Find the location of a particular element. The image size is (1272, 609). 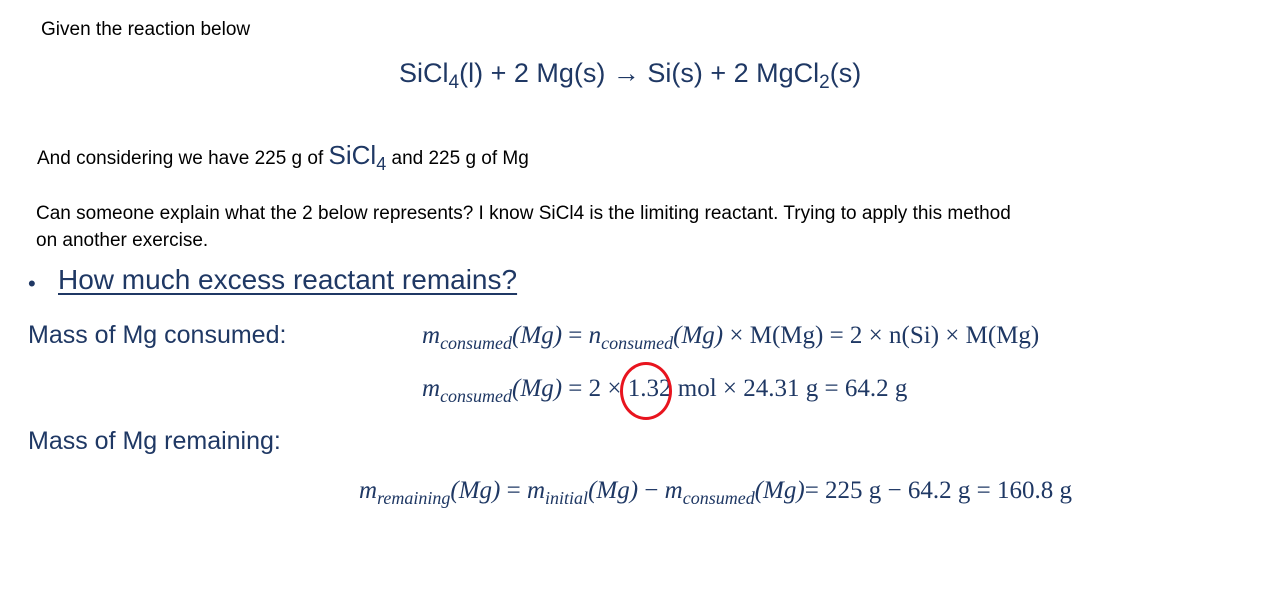

reactant-mg: + 2 Mg(s) is located at coordinates (548, 73).